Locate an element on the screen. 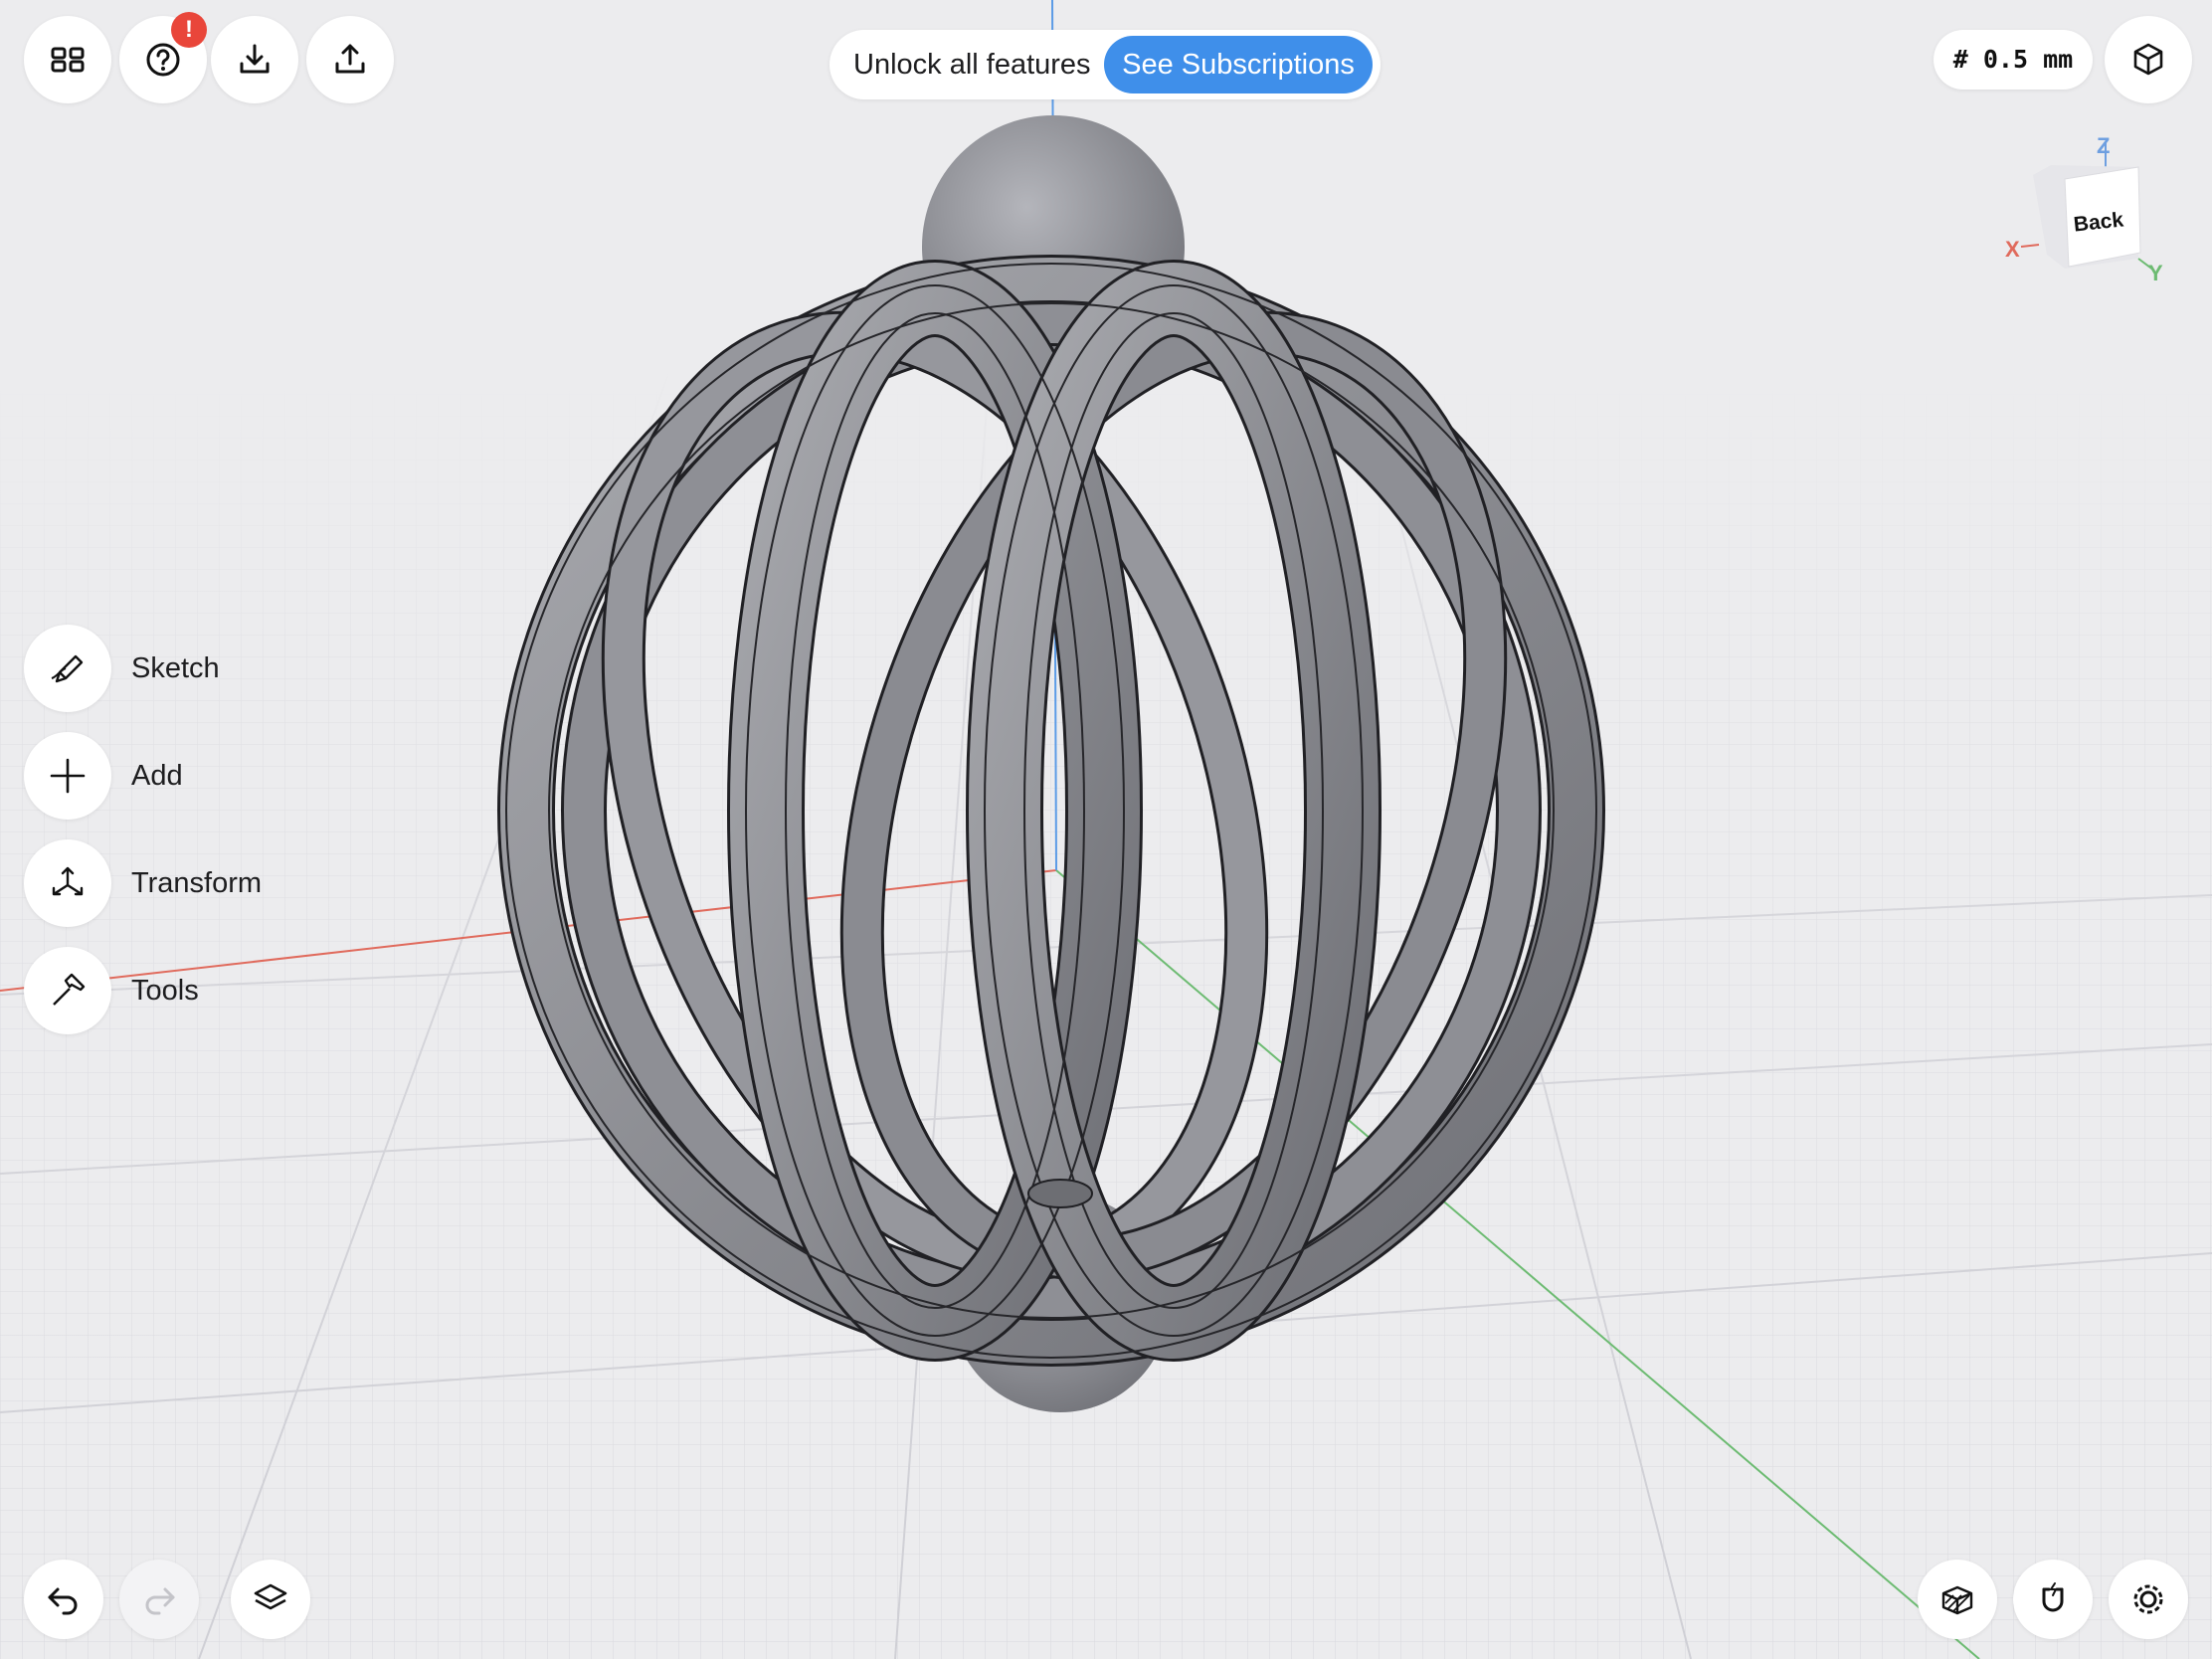 The image size is (2212, 1659). grid-view-button is located at coordinates (67, 59).